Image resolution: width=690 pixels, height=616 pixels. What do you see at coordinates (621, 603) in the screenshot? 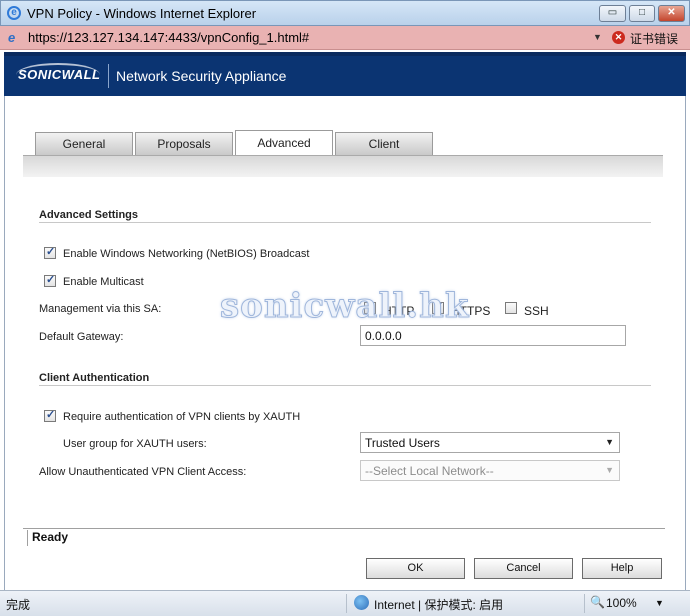
I see `zoom-level: 100%` at bounding box center [621, 603].